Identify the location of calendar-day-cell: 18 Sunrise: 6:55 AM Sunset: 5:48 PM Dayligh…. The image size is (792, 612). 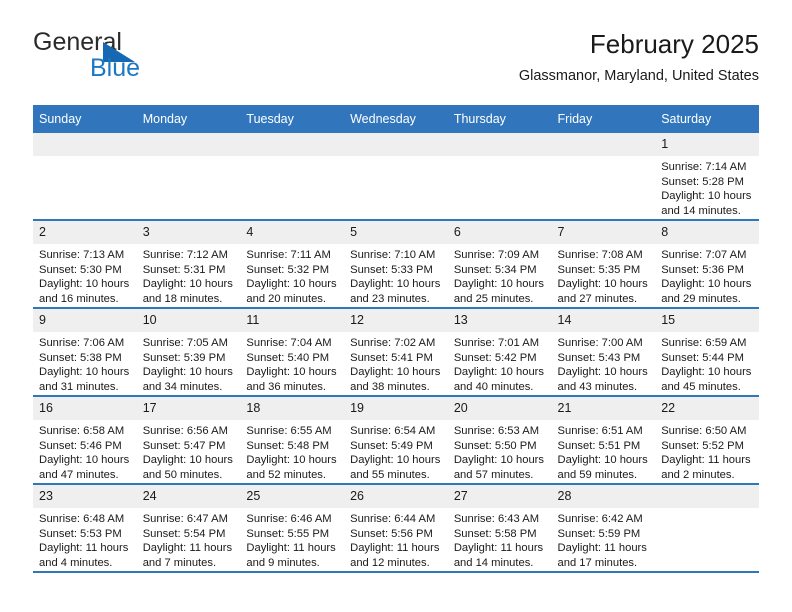
(292, 440).